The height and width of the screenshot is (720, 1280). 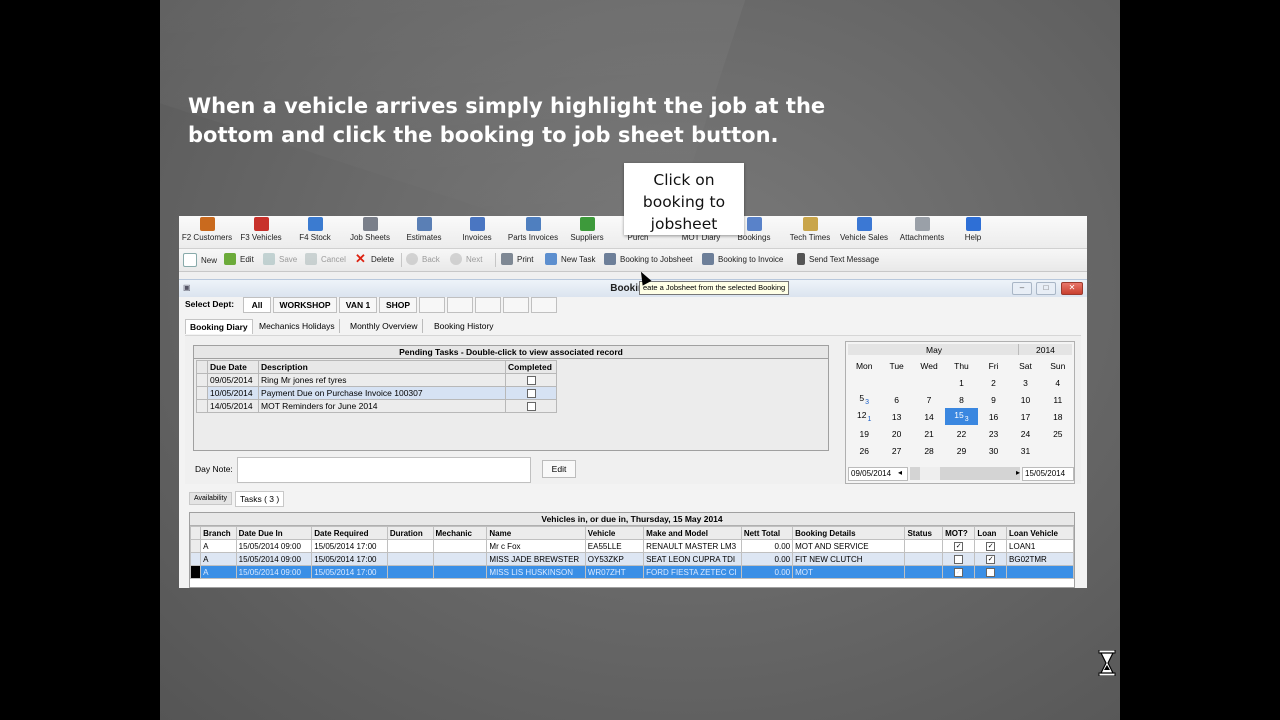 What do you see at coordinates (1025, 399) in the screenshot?
I see `calendar-day: 10` at bounding box center [1025, 399].